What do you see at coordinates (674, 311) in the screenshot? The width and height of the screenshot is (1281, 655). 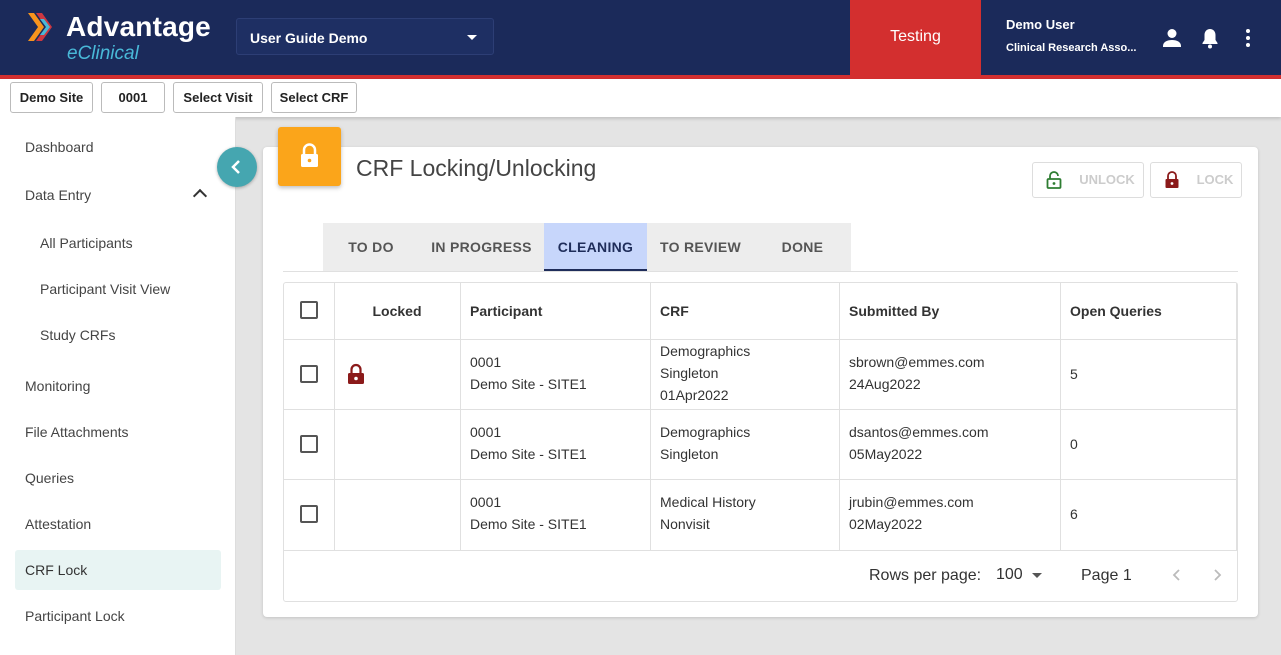 I see `column-header-crf: CRF` at bounding box center [674, 311].